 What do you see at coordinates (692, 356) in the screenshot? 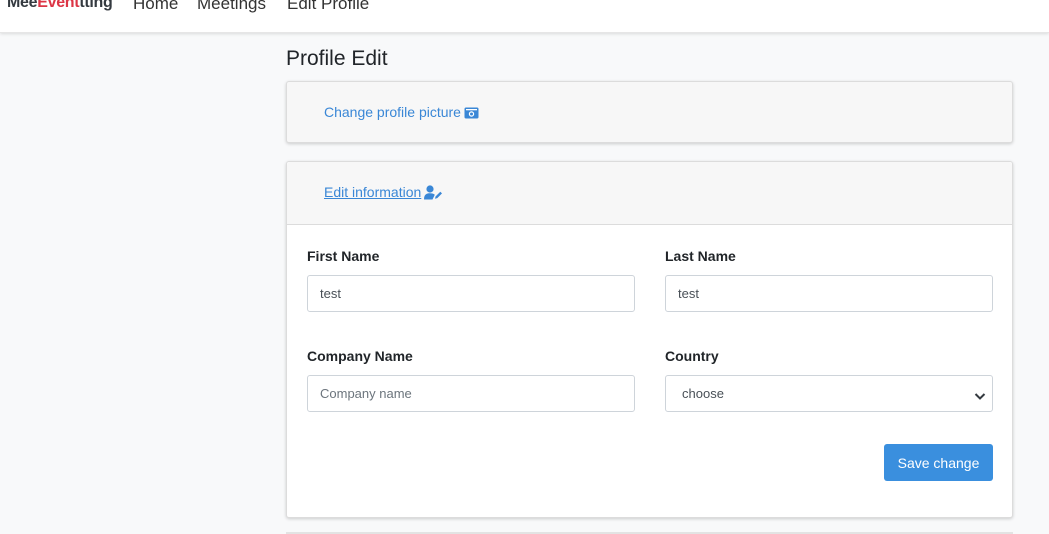
I see `country-label: Country` at bounding box center [692, 356].